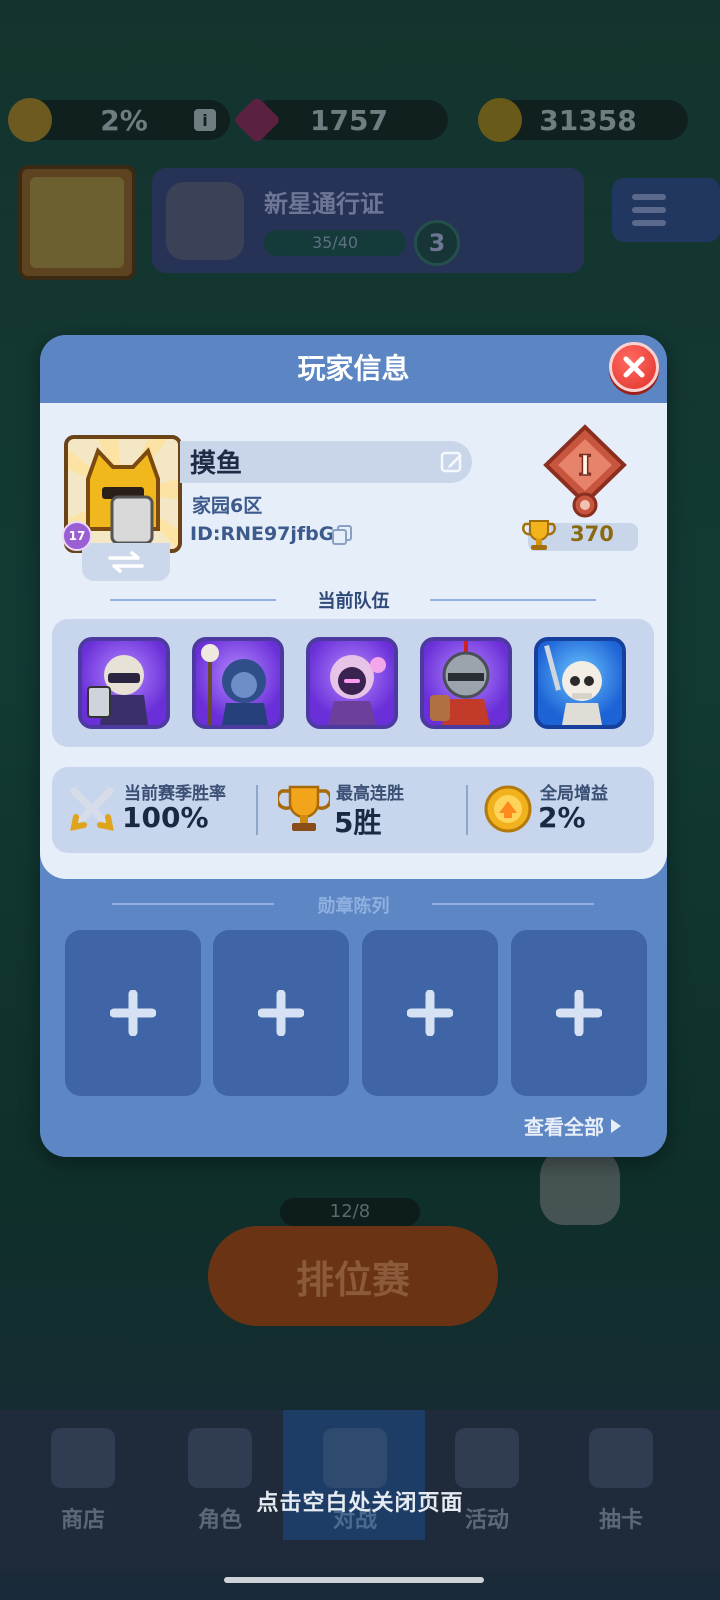 The image size is (720, 1600). I want to click on shadow-ninja-hero-icon, so click(357, 690).